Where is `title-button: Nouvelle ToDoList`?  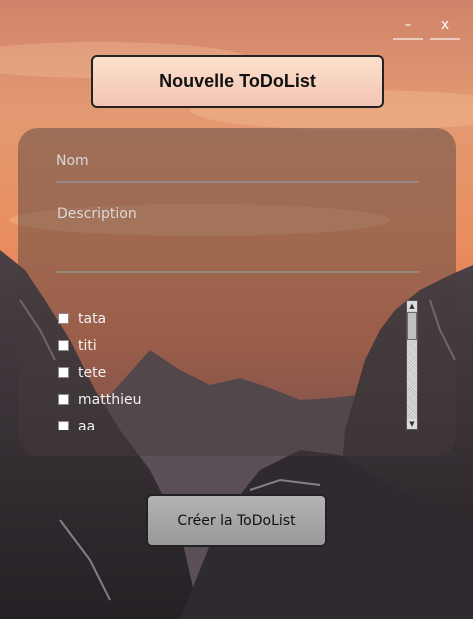
title-button: Nouvelle ToDoList is located at coordinates (237, 81).